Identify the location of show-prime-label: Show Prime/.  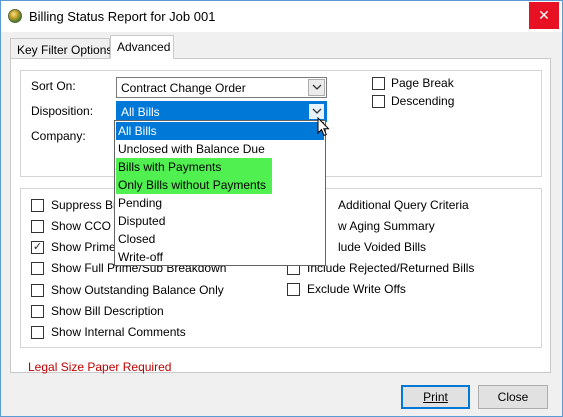
(85, 247).